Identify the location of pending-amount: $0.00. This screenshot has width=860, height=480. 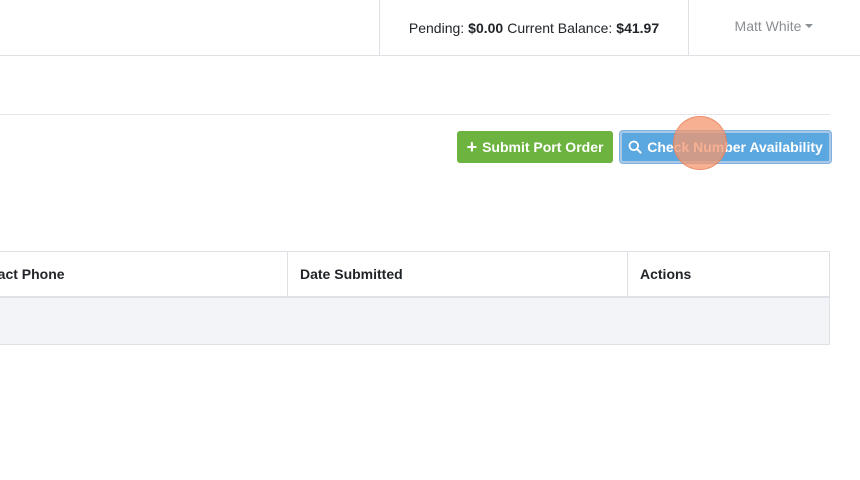
(486, 27).